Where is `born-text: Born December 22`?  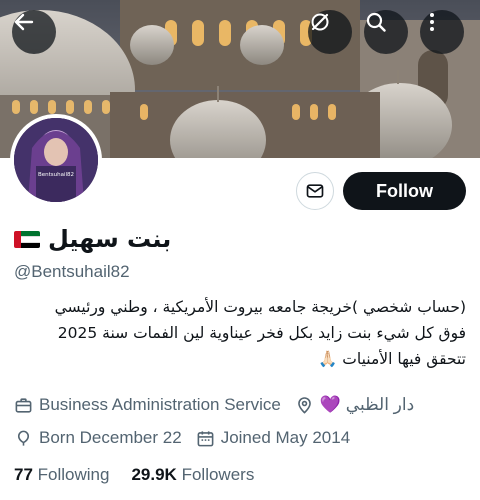 born-text: Born December 22 is located at coordinates (110, 437).